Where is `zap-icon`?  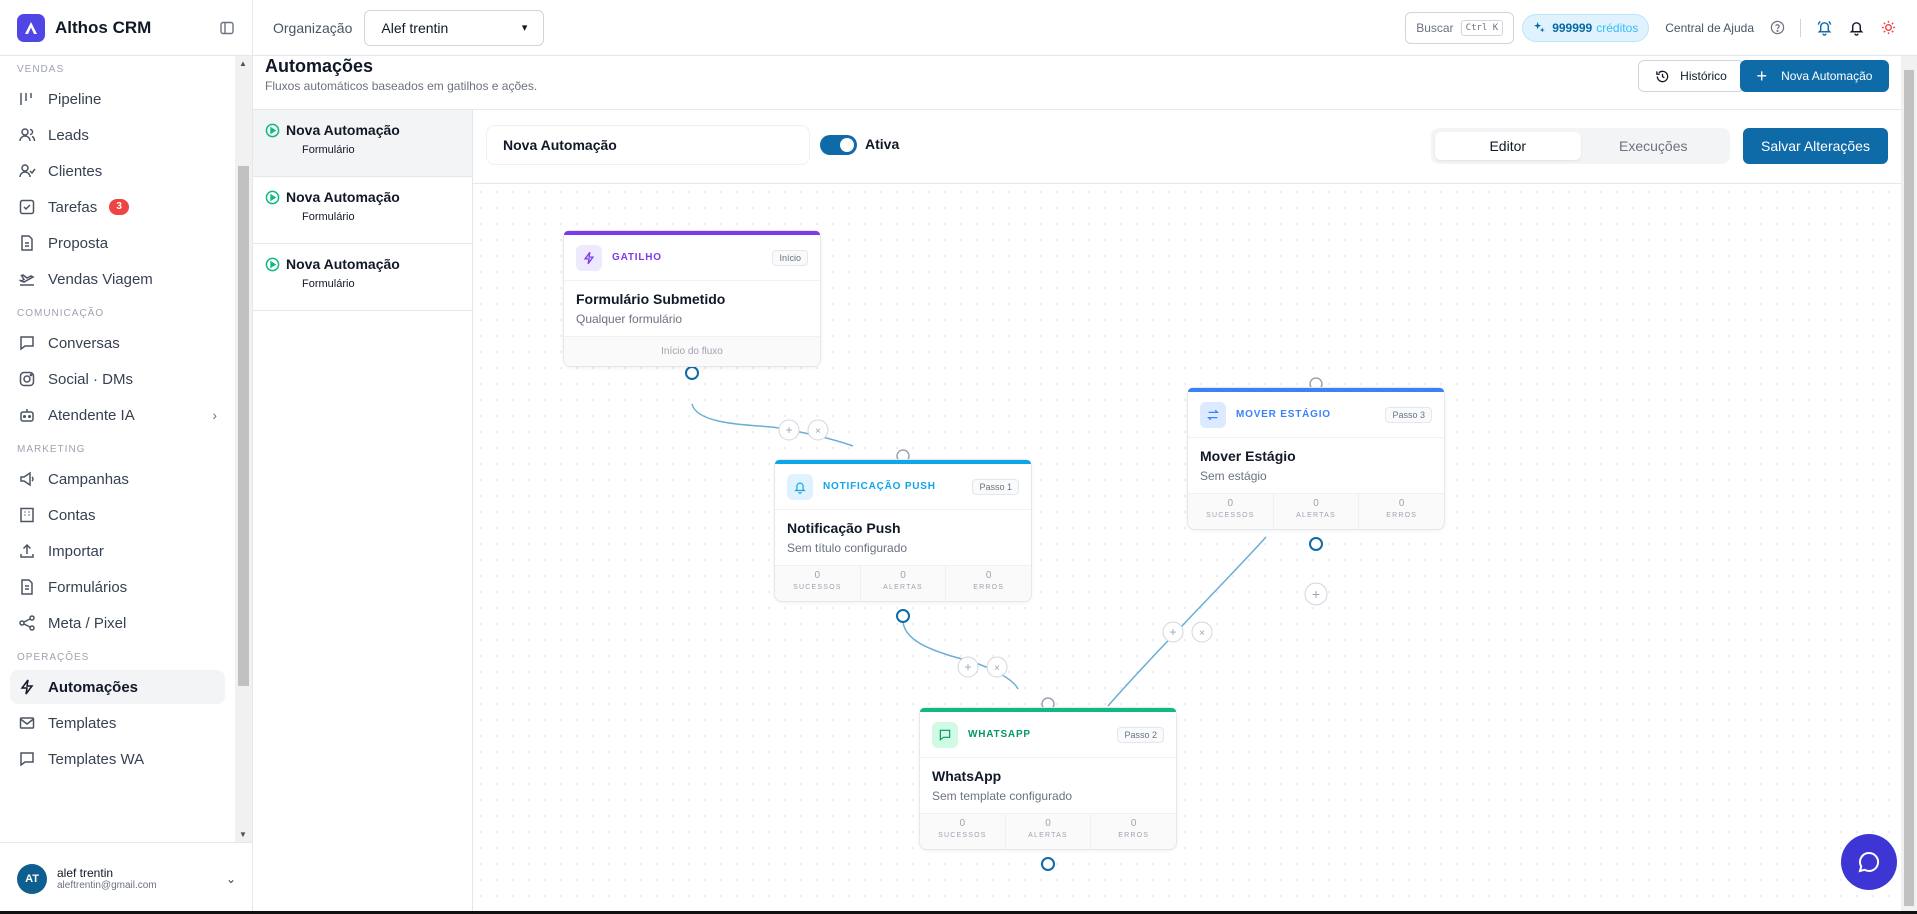
zap-icon is located at coordinates (27, 687).